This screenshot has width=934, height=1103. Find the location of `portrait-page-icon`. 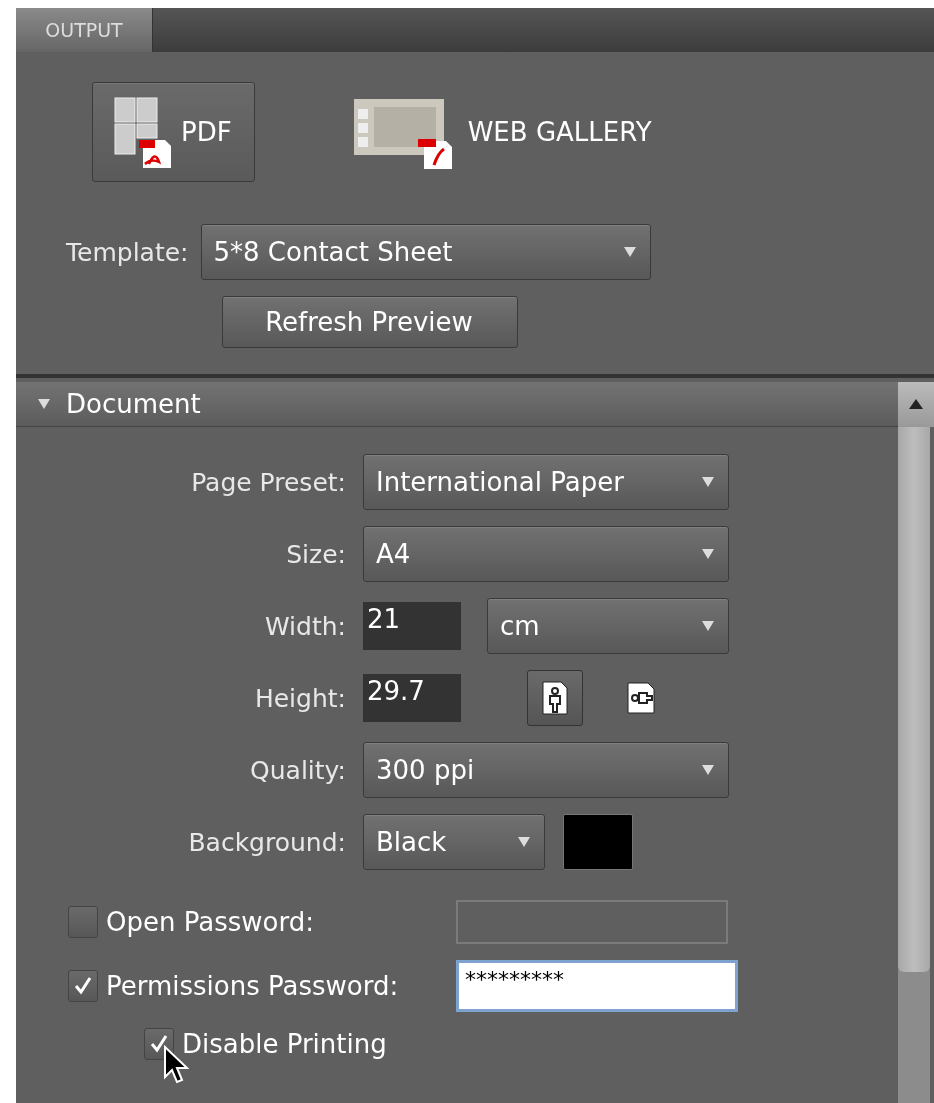

portrait-page-icon is located at coordinates (555, 698).